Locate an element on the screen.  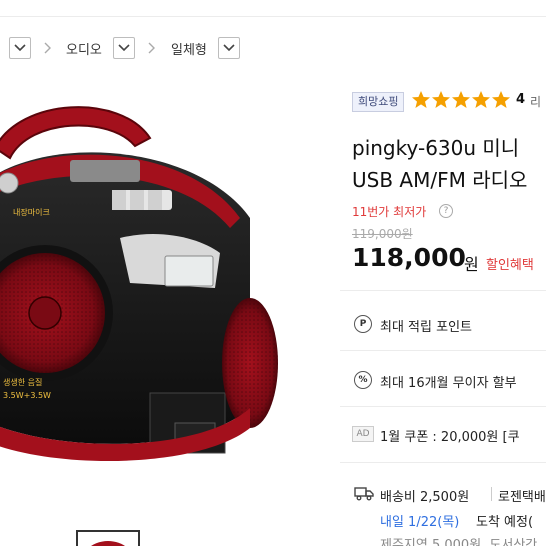
original-price: 119,000원 is located at coordinates (382, 234).